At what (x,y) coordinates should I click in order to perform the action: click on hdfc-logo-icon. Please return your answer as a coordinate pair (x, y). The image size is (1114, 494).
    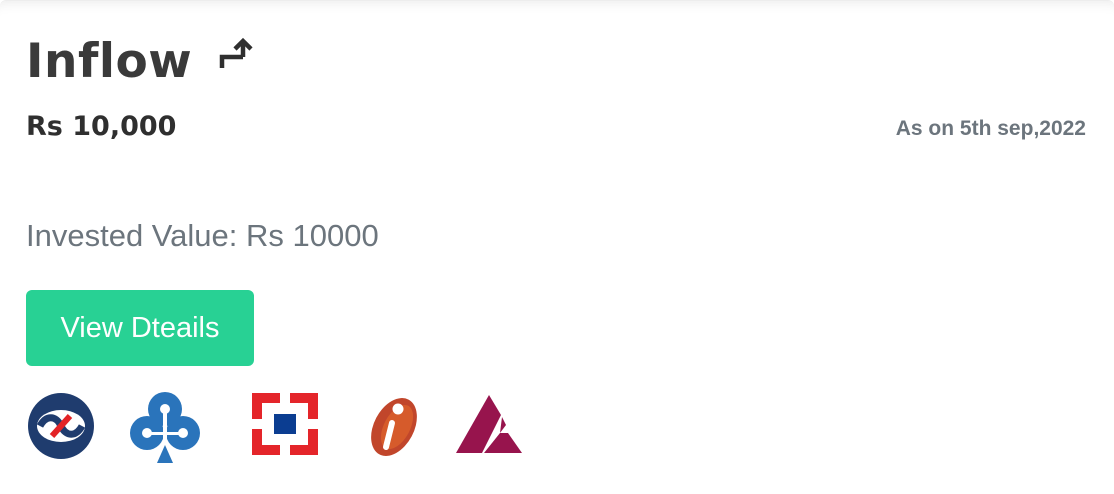
    Looking at the image, I should click on (285, 424).